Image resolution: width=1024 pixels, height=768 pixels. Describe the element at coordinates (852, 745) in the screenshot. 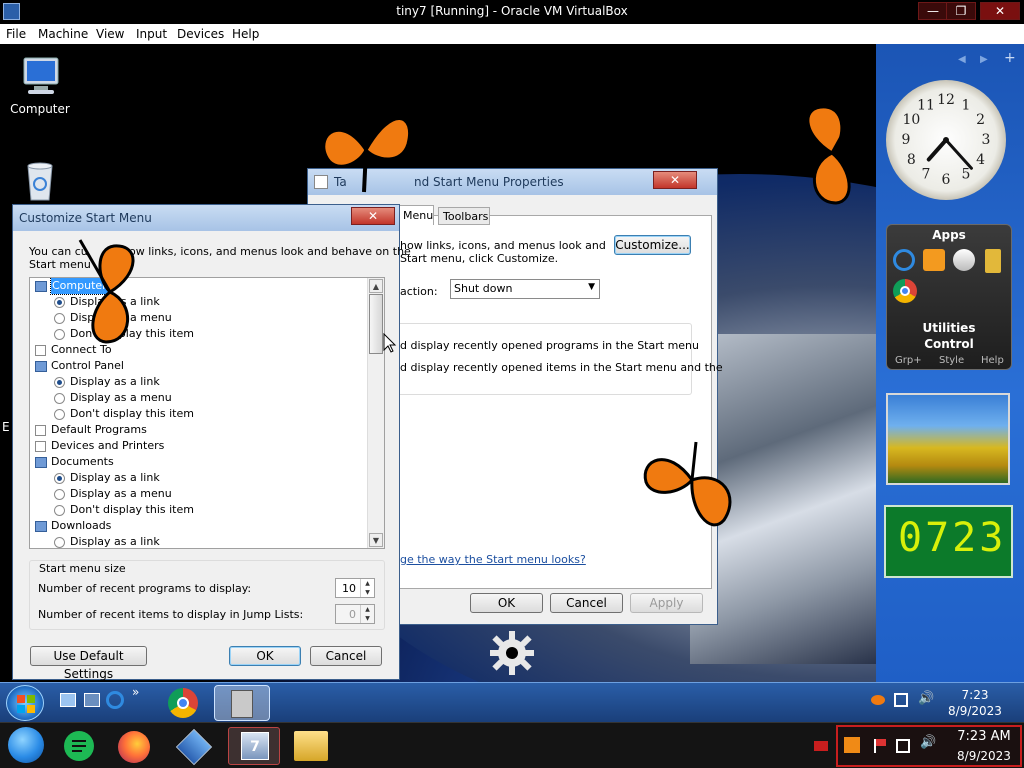

I see `app-tray-icon` at that location.